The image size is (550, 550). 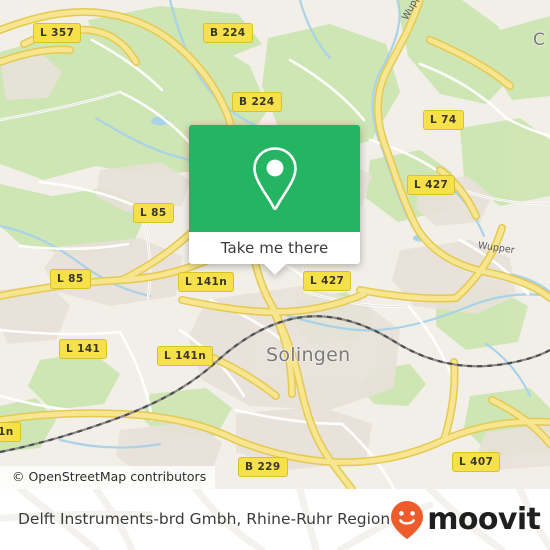 I want to click on road-shield-b224-mid: B 224, so click(x=257, y=102).